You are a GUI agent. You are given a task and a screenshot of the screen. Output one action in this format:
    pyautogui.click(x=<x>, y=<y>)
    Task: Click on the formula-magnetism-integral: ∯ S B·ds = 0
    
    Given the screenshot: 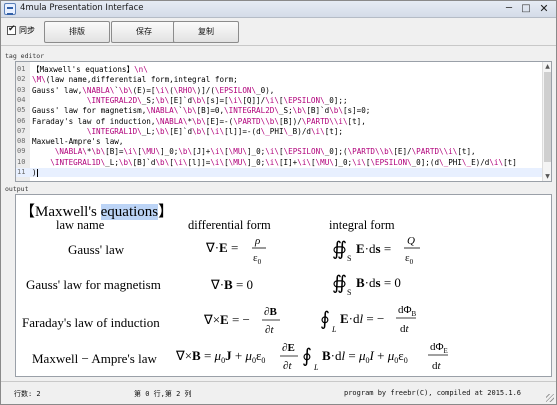 What is the action you would take?
    pyautogui.click(x=377, y=286)
    